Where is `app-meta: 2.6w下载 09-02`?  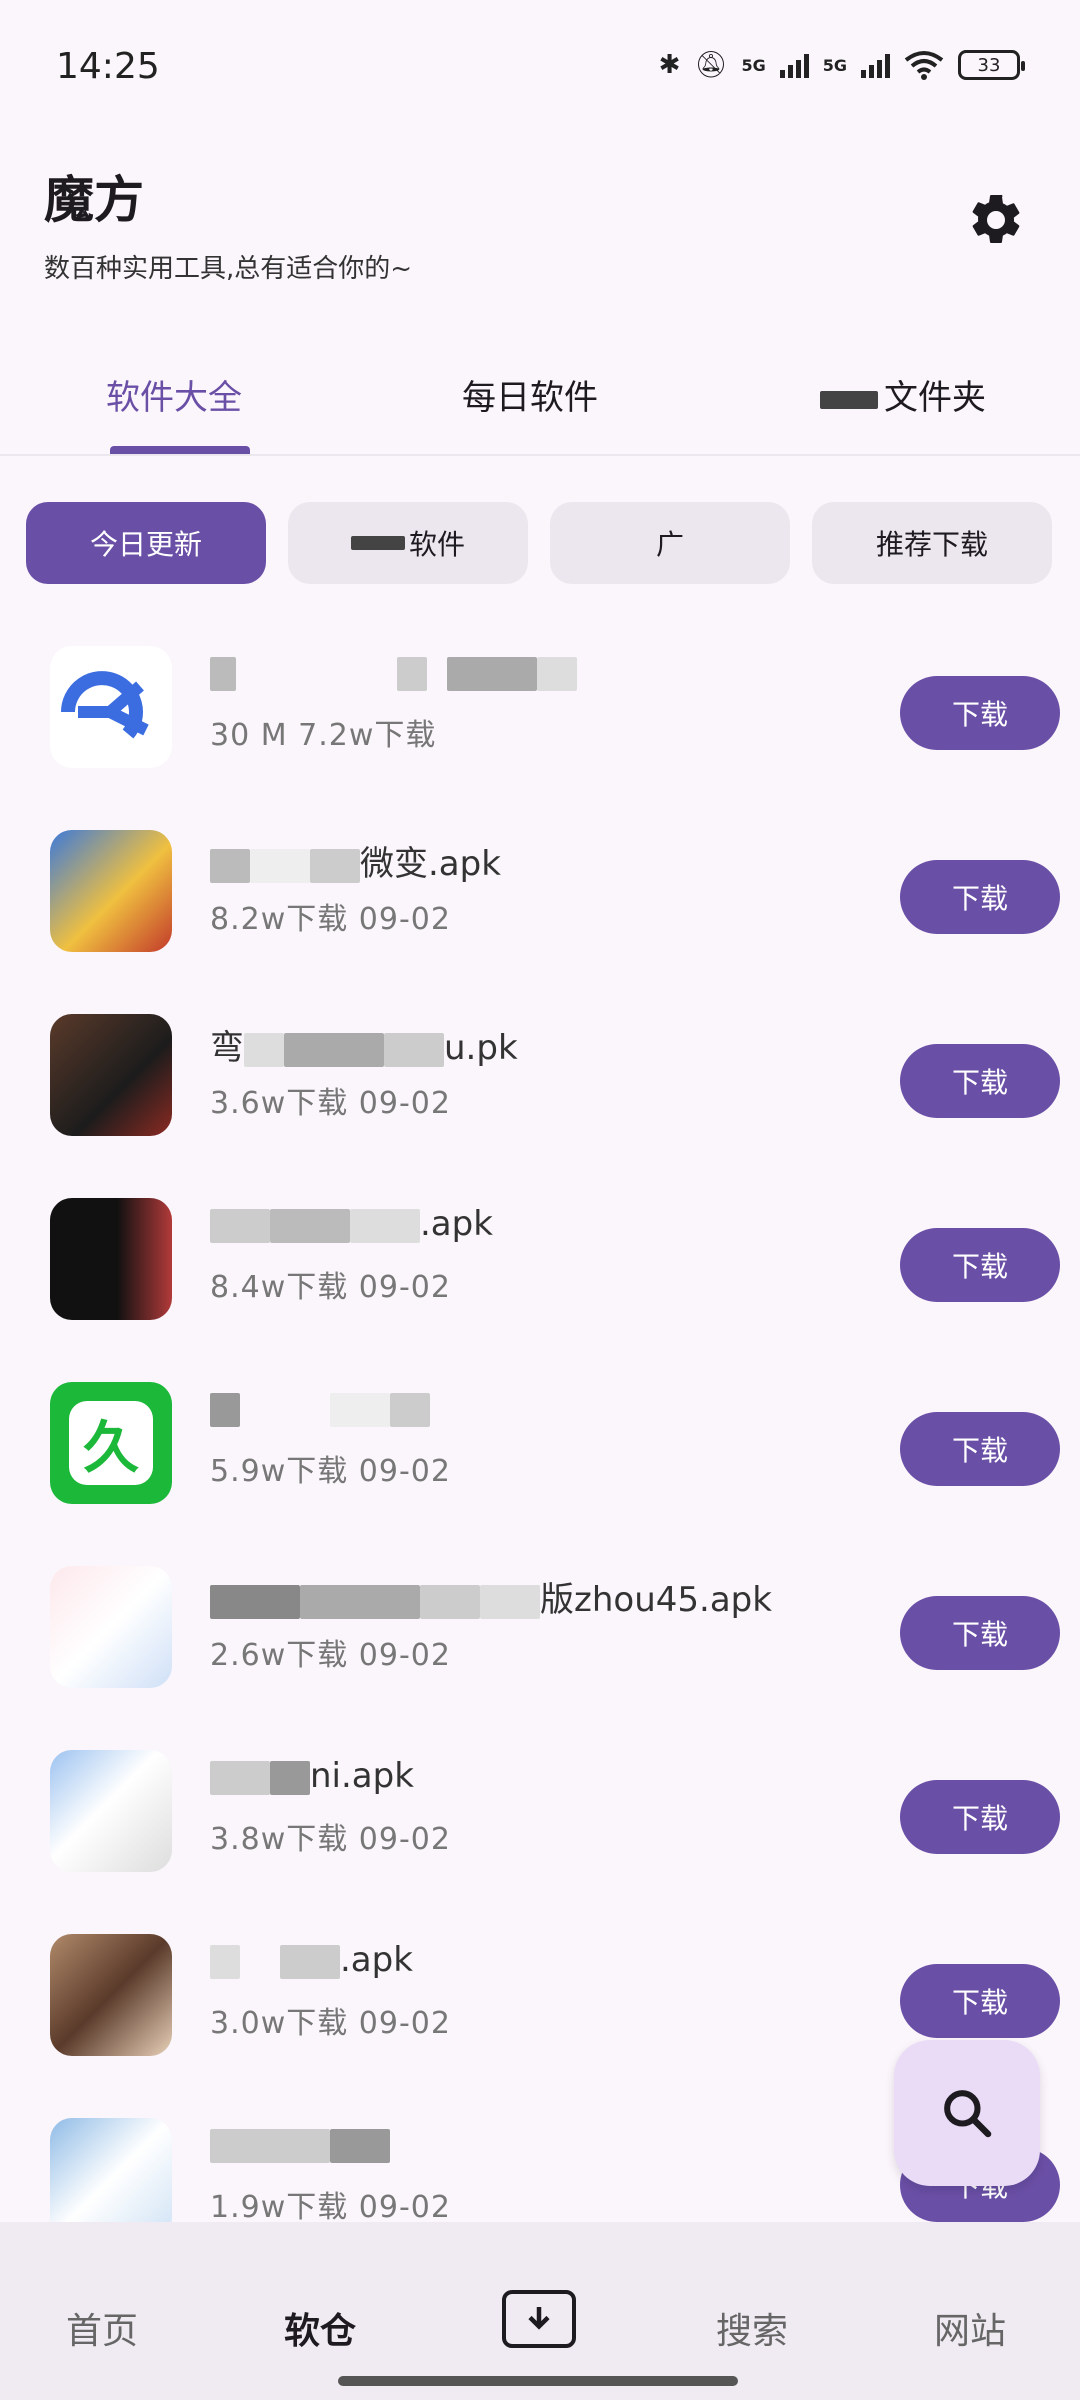 app-meta: 2.6w下载 09-02 is located at coordinates (330, 1655).